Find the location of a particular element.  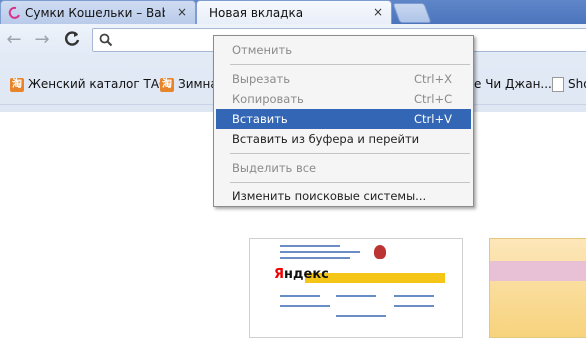

menu-item-cut: Вырезать Ctrl+X is located at coordinates (343, 79).